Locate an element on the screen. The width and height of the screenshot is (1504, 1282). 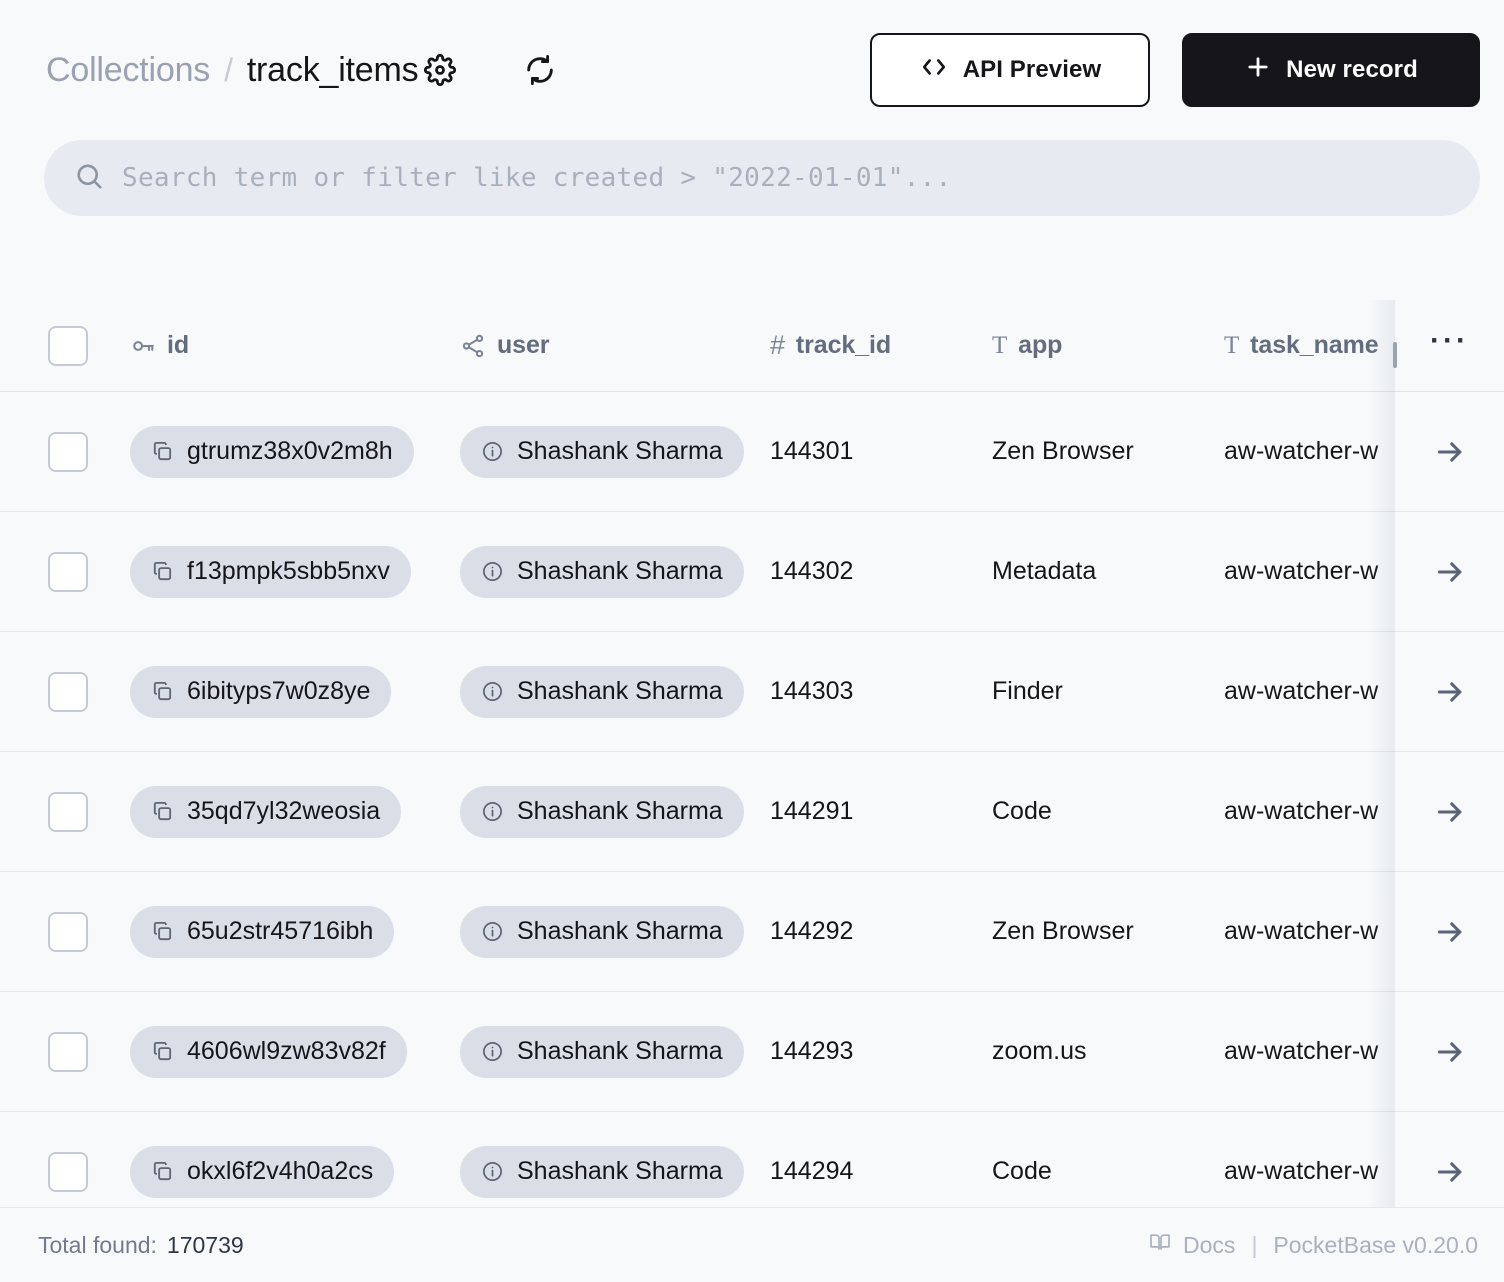
column-header-user-label: user is located at coordinates (523, 345).